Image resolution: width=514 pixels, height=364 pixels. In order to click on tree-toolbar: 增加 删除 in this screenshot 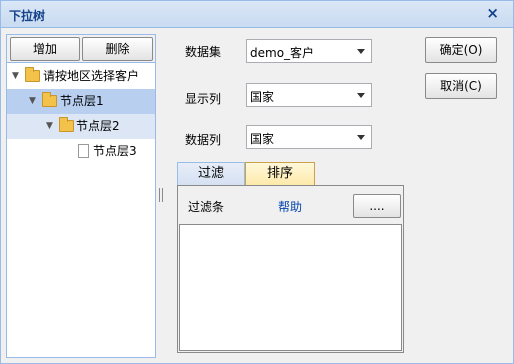, I will do `click(81, 49)`.